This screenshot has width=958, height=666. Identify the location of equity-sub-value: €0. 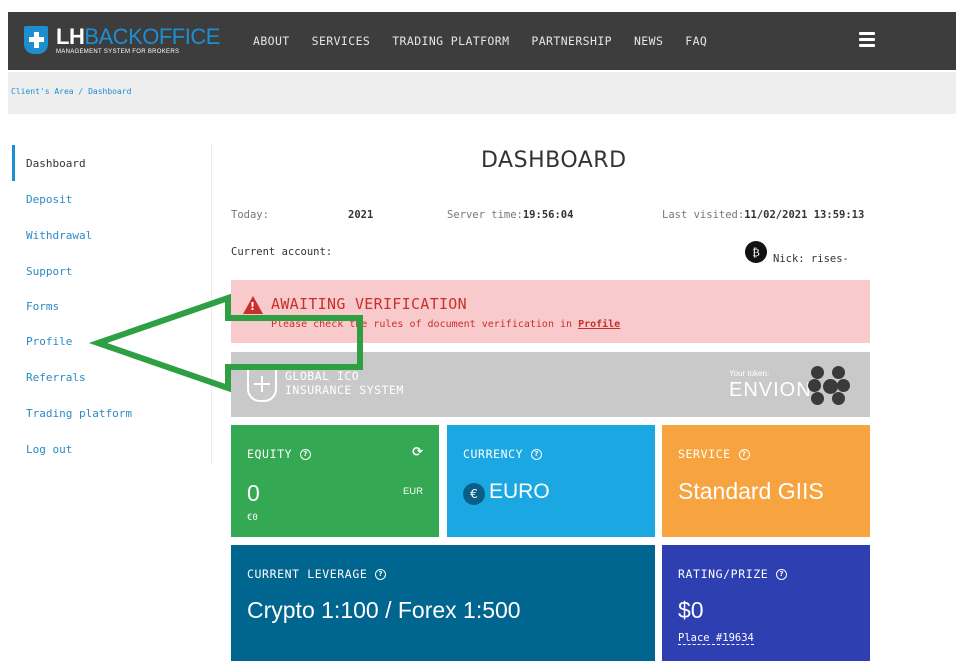
(252, 518).